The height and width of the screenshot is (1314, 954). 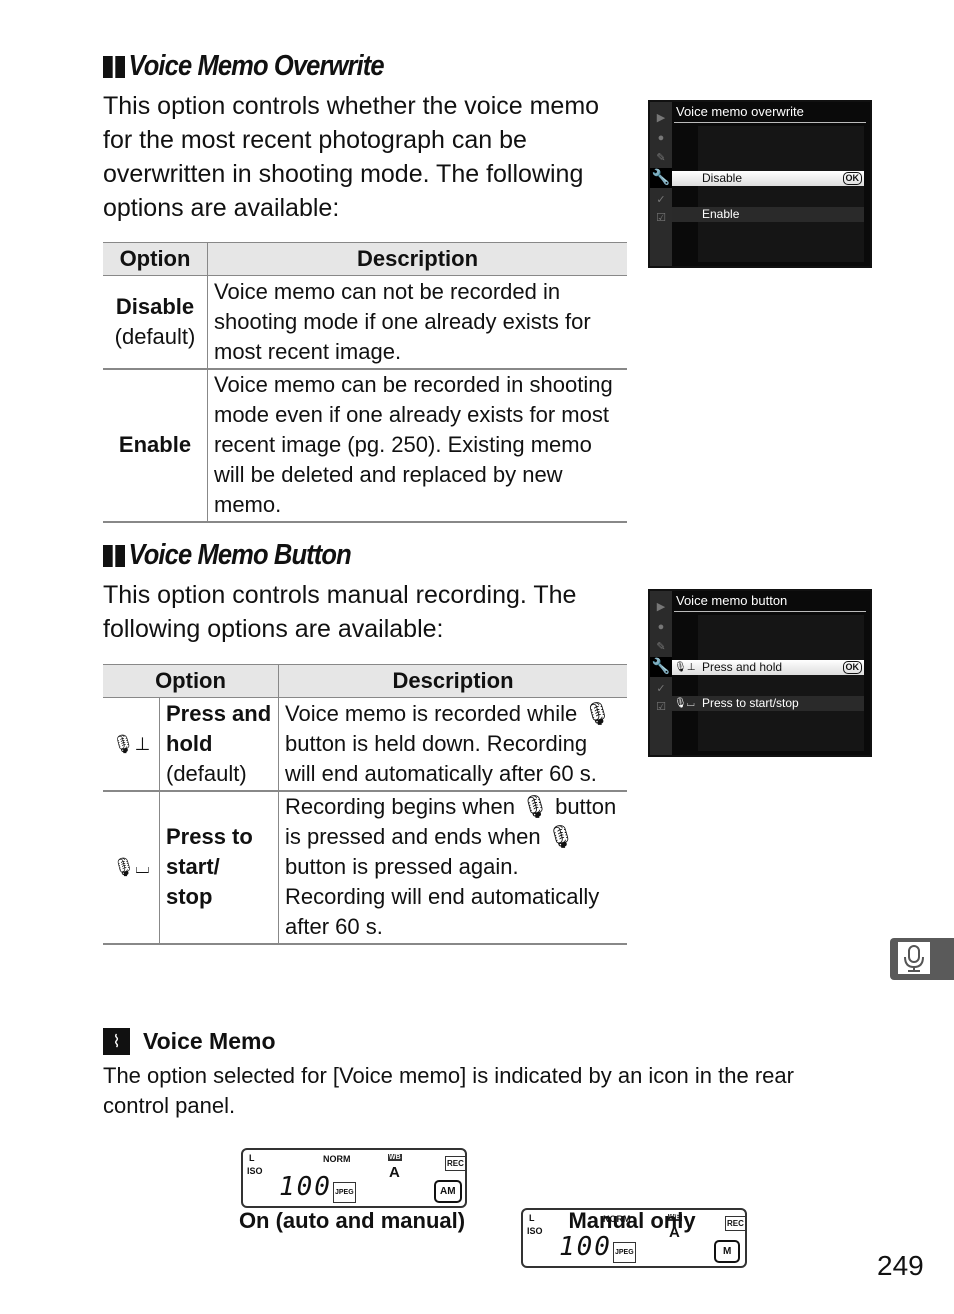 What do you see at coordinates (352, 1220) in the screenshot?
I see `panel-caption: On (auto and manual)` at bounding box center [352, 1220].